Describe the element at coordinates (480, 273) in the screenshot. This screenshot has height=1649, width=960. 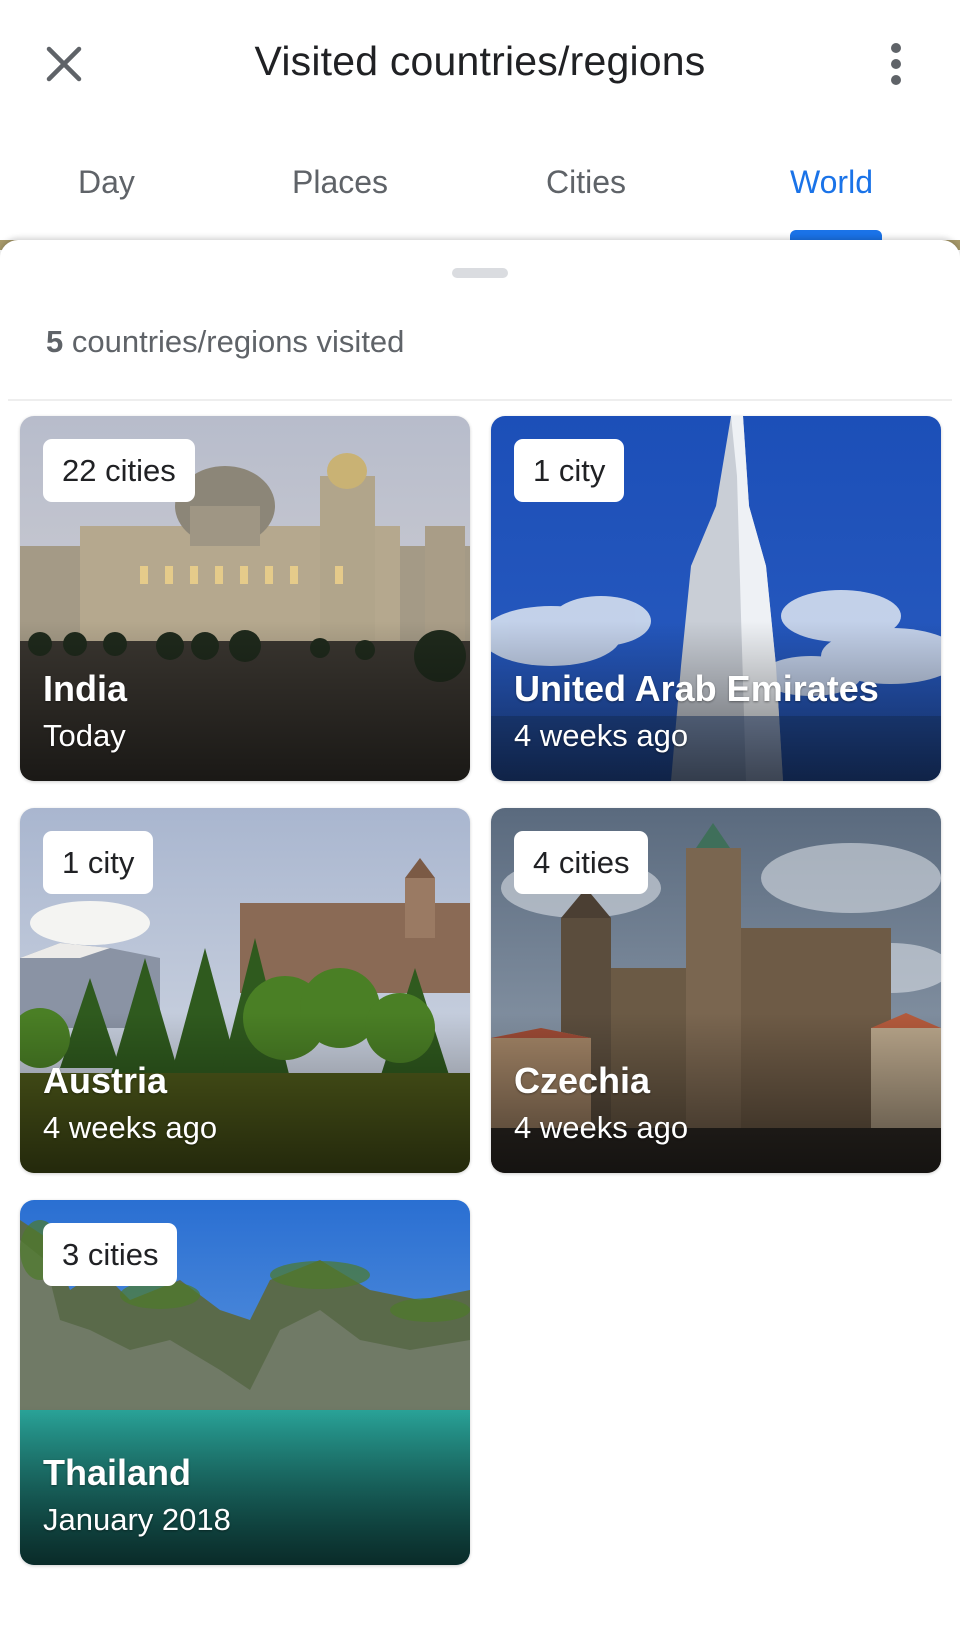
I see `drag-handle` at that location.